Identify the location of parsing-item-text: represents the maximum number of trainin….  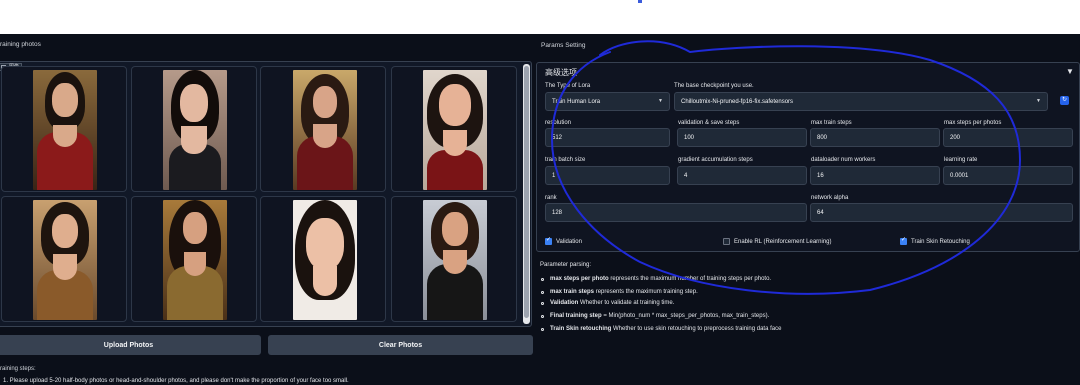
(690, 279).